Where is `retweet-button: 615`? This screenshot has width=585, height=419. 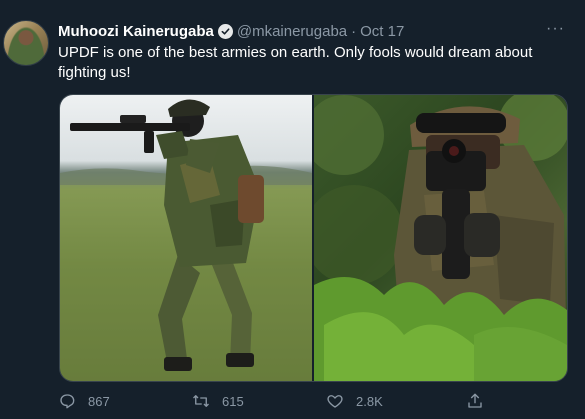 retweet-button: 615 is located at coordinates (218, 401).